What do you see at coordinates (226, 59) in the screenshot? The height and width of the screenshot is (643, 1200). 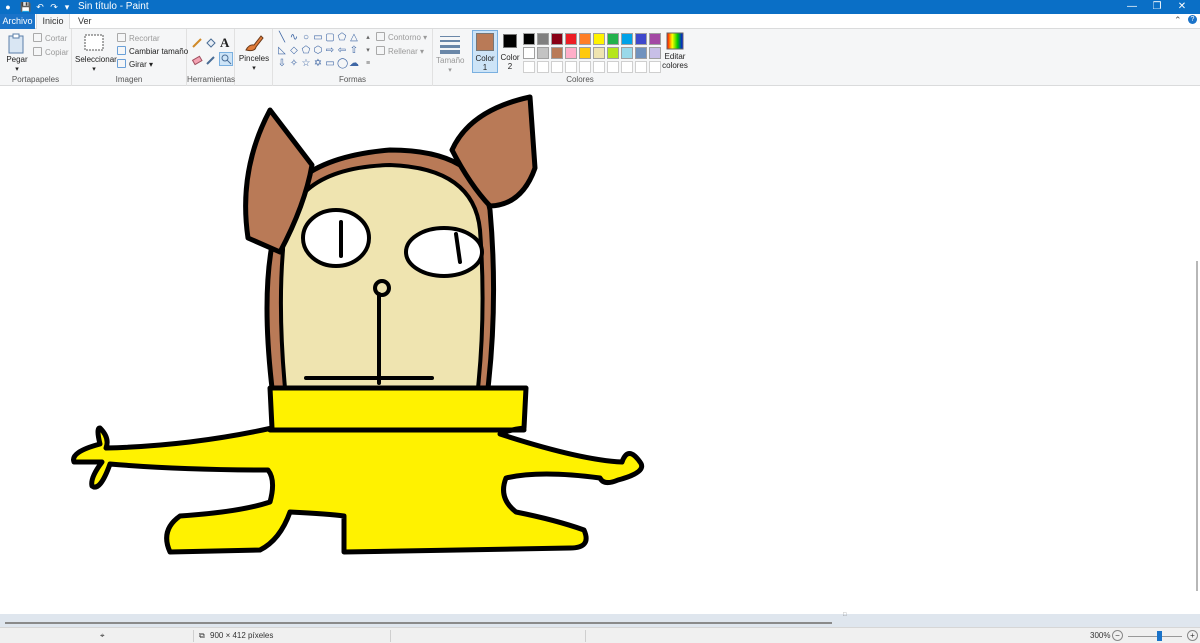 I see `magnifier-icon` at bounding box center [226, 59].